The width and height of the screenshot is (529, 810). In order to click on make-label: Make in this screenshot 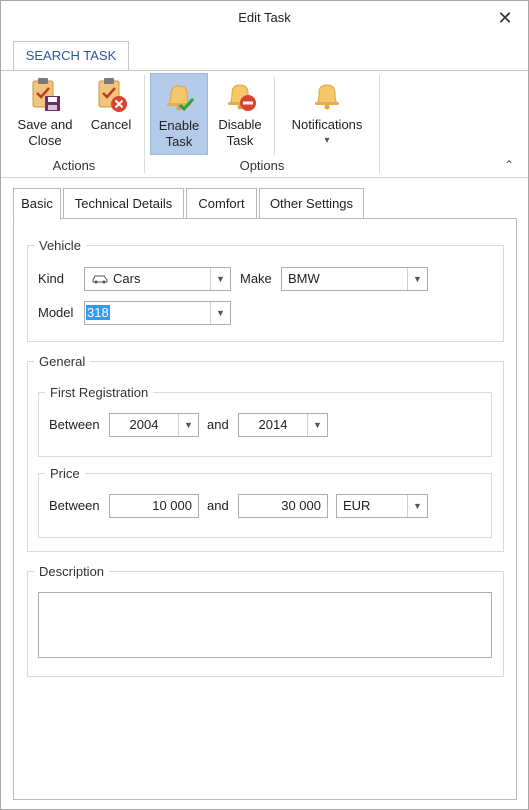, I will do `click(256, 278)`.